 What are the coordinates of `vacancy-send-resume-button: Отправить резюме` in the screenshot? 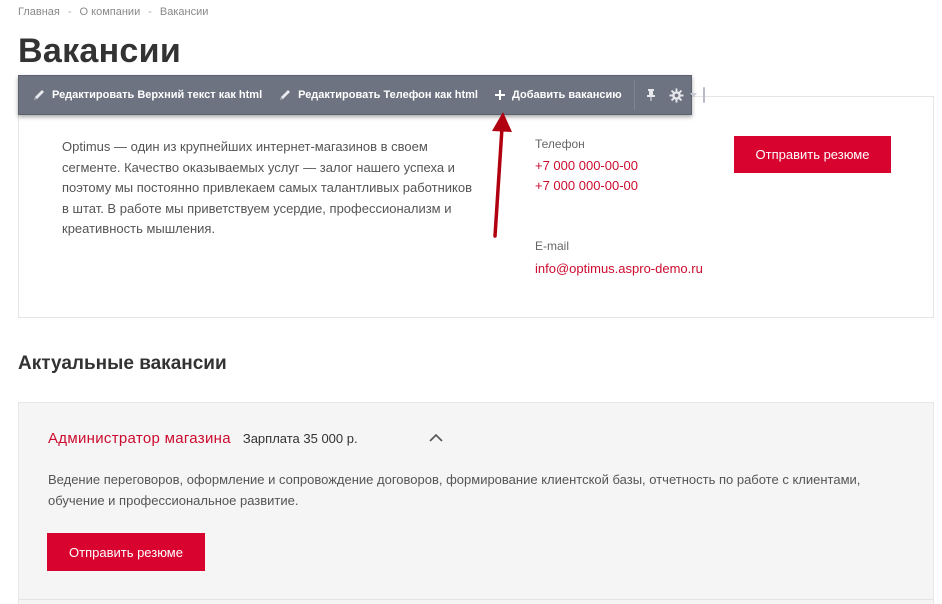 It's located at (126, 552).